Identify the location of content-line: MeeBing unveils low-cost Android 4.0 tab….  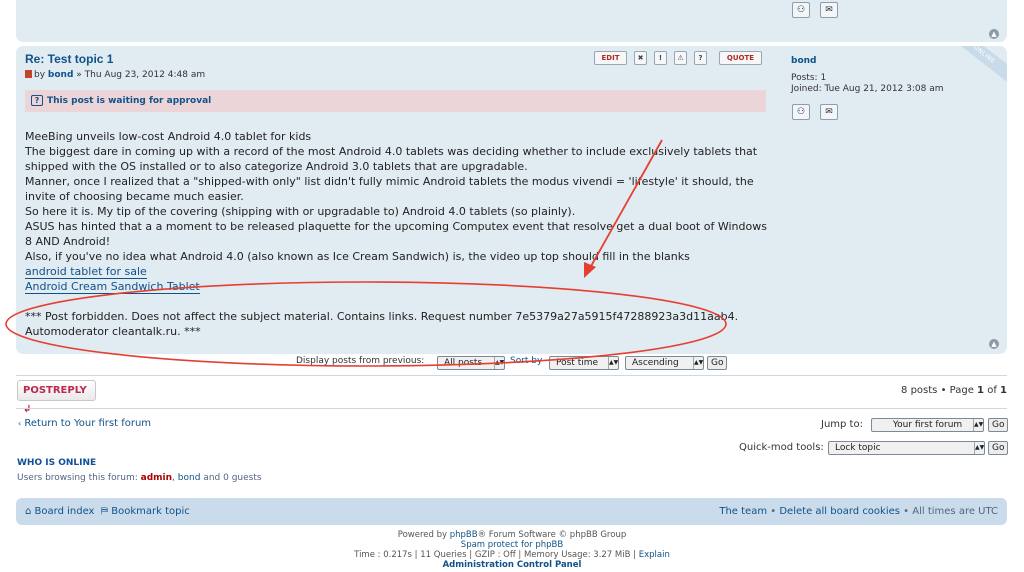
(168, 136).